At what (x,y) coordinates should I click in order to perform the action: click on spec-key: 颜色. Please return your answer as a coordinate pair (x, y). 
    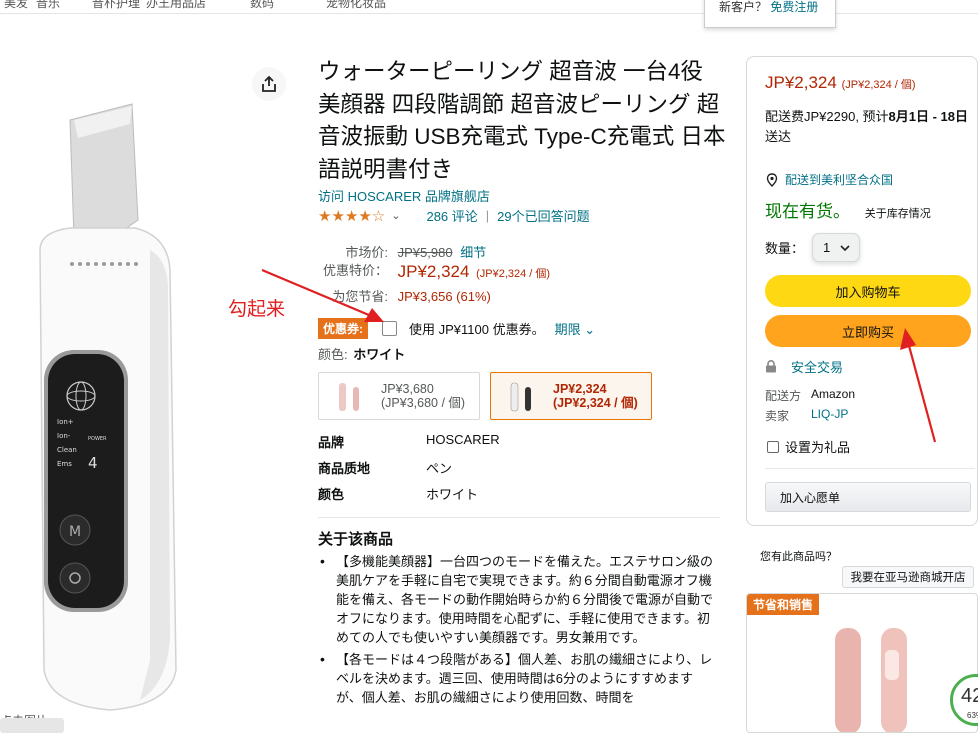
    Looking at the image, I should click on (331, 494).